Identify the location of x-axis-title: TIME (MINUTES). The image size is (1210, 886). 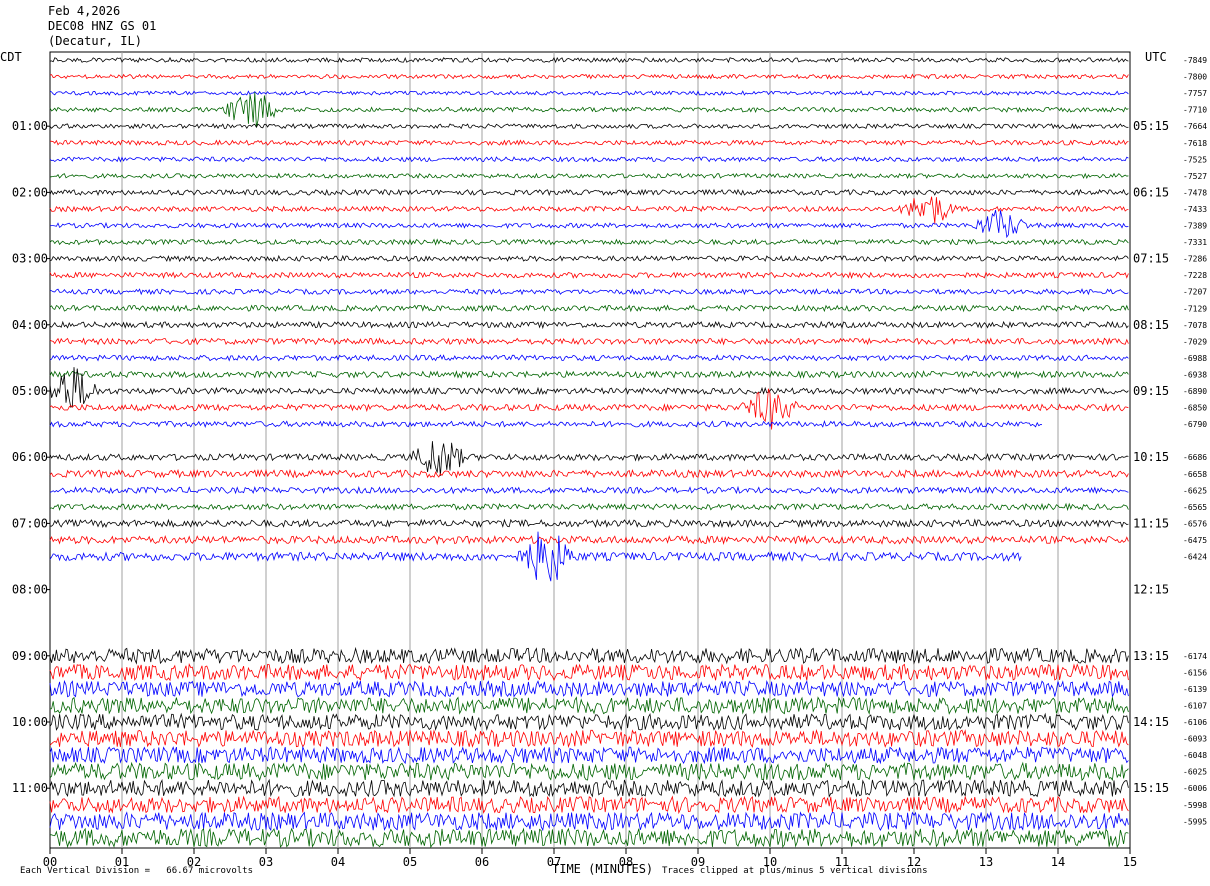
(603, 869).